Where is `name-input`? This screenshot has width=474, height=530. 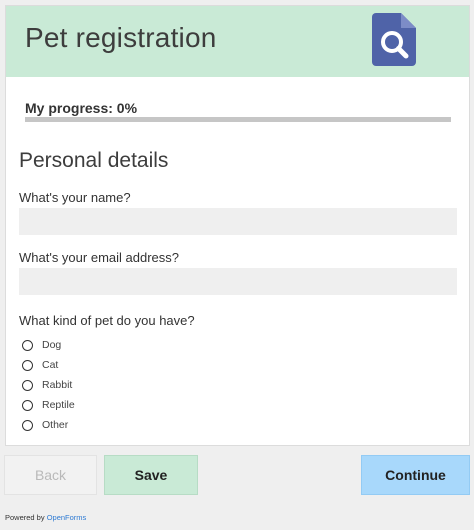
name-input is located at coordinates (238, 221).